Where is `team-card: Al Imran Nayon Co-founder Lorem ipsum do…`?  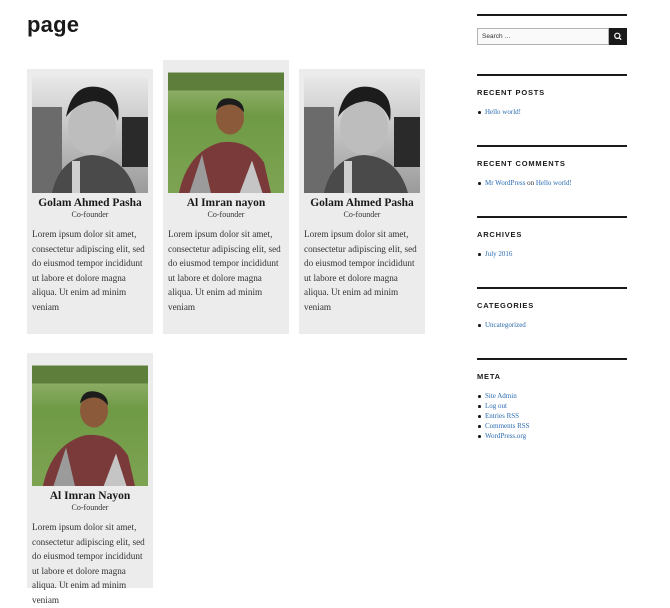
team-card: Al Imran Nayon Co-founder Lorem ipsum do… is located at coordinates (90, 479).